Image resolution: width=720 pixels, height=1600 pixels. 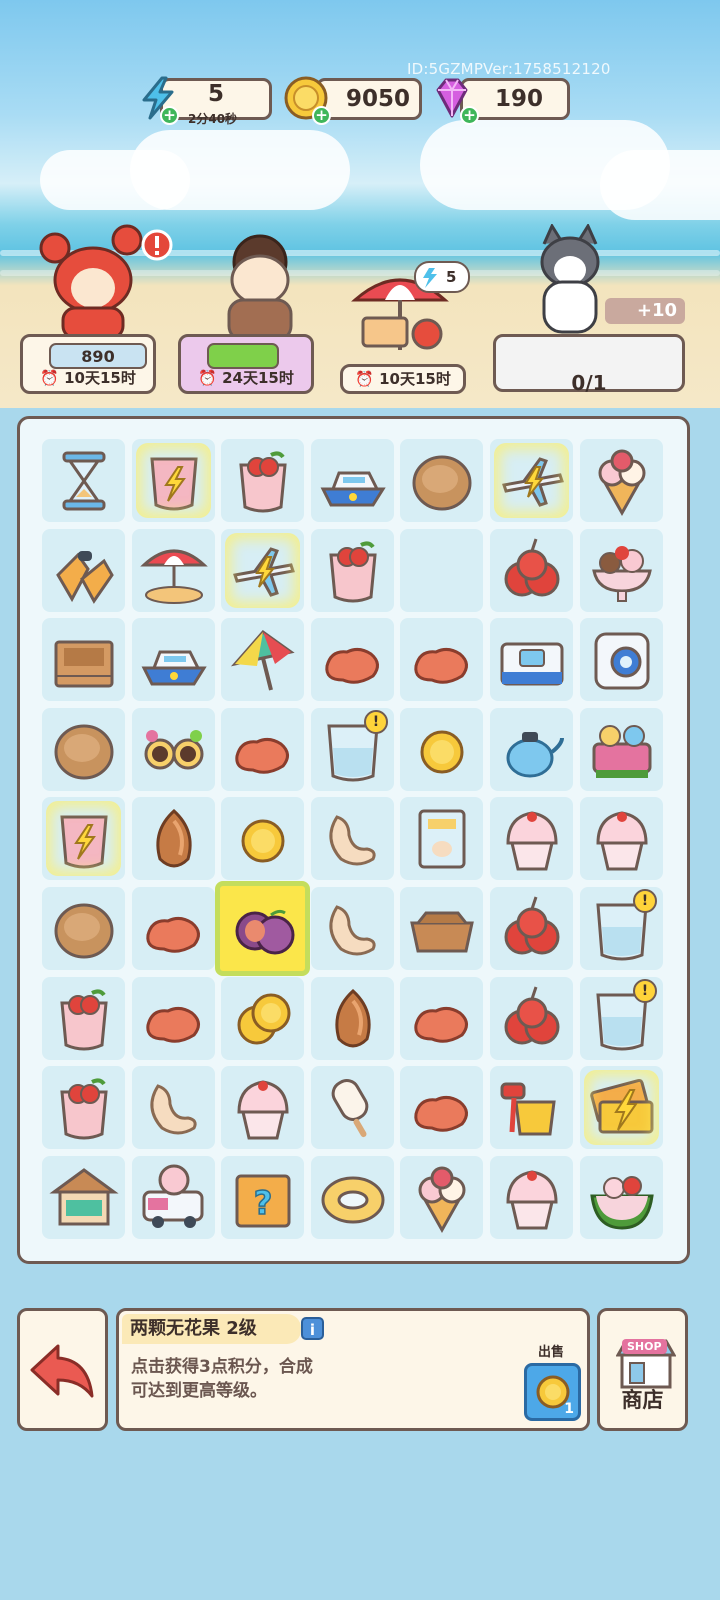 What do you see at coordinates (83, 570) in the screenshot?
I see `board-cell-flippers` at bounding box center [83, 570].